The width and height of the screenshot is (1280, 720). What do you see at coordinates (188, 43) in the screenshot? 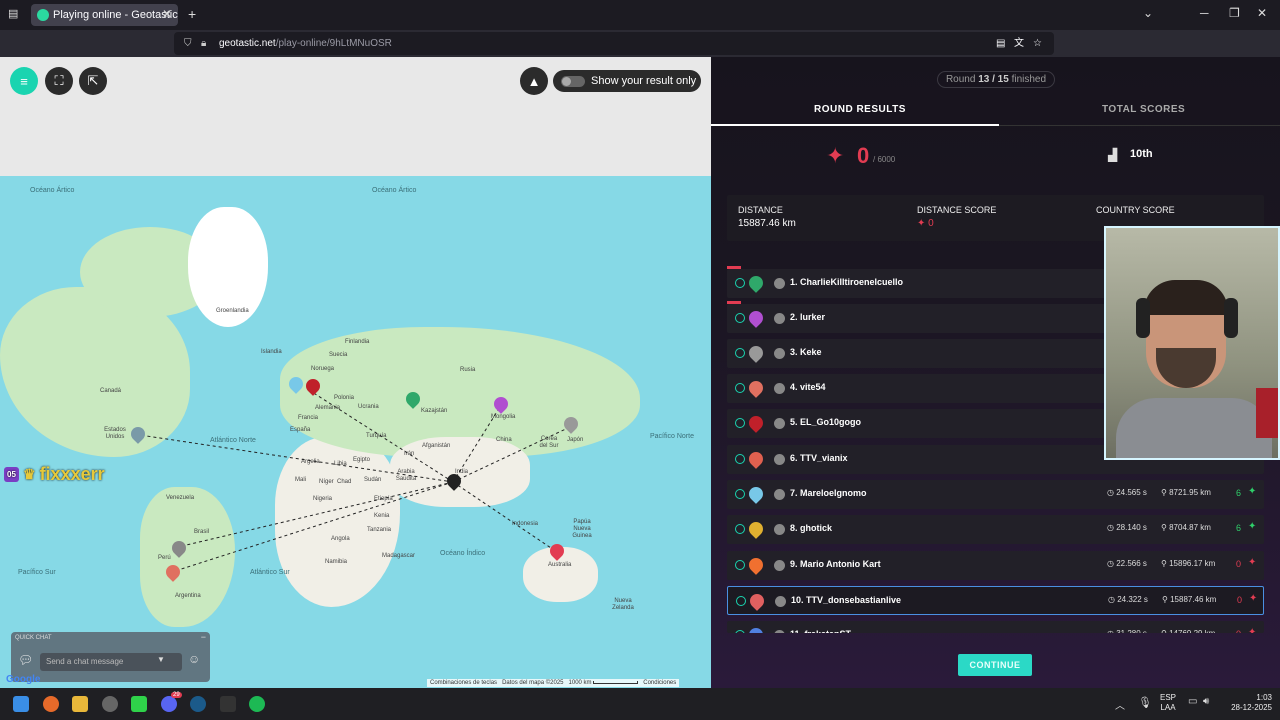
I see `shield-icon: ⛉` at bounding box center [188, 43].